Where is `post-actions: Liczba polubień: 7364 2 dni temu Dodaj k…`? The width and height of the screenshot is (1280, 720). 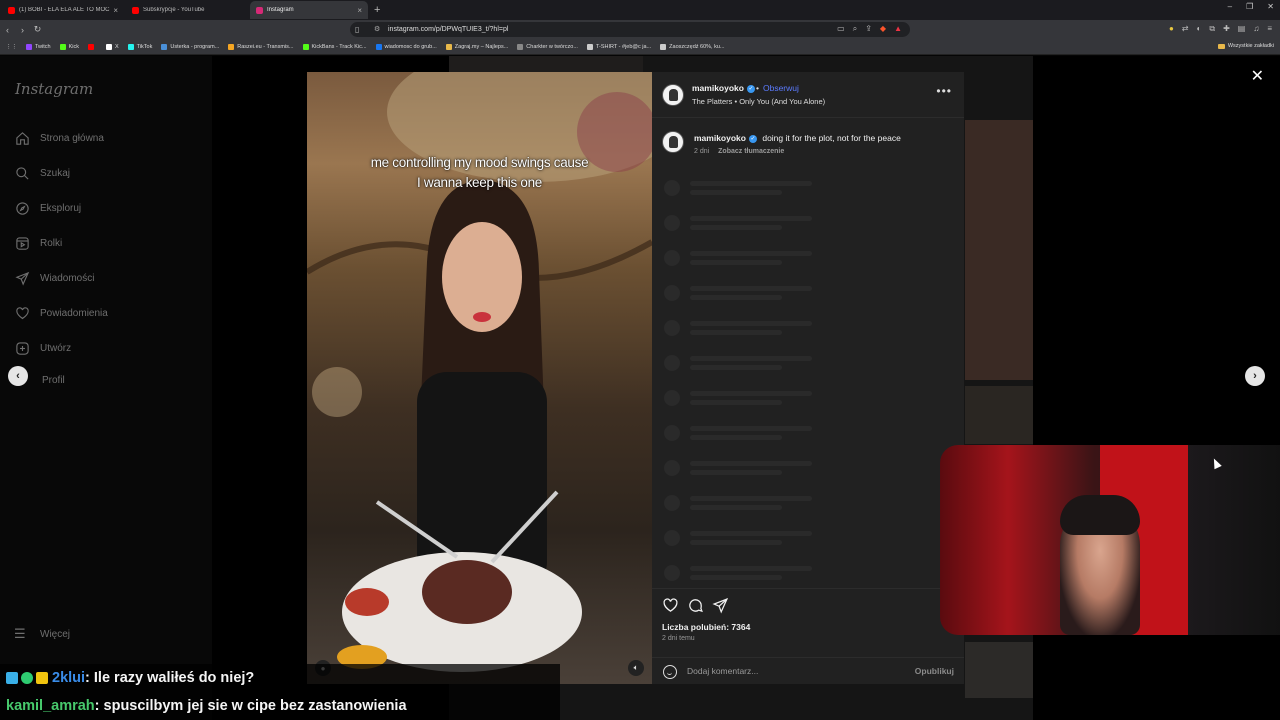 post-actions: Liczba polubień: 7364 2 dni temu Dodaj k… is located at coordinates (808, 636).